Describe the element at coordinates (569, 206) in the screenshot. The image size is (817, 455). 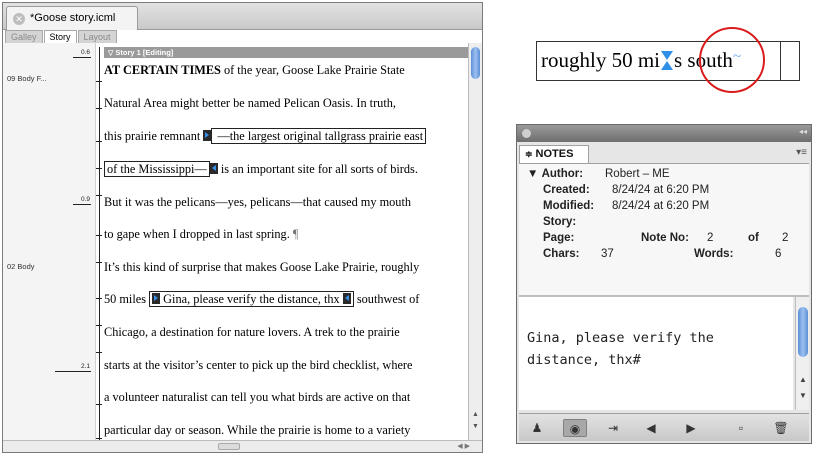
I see `modified-label: Modified:` at that location.